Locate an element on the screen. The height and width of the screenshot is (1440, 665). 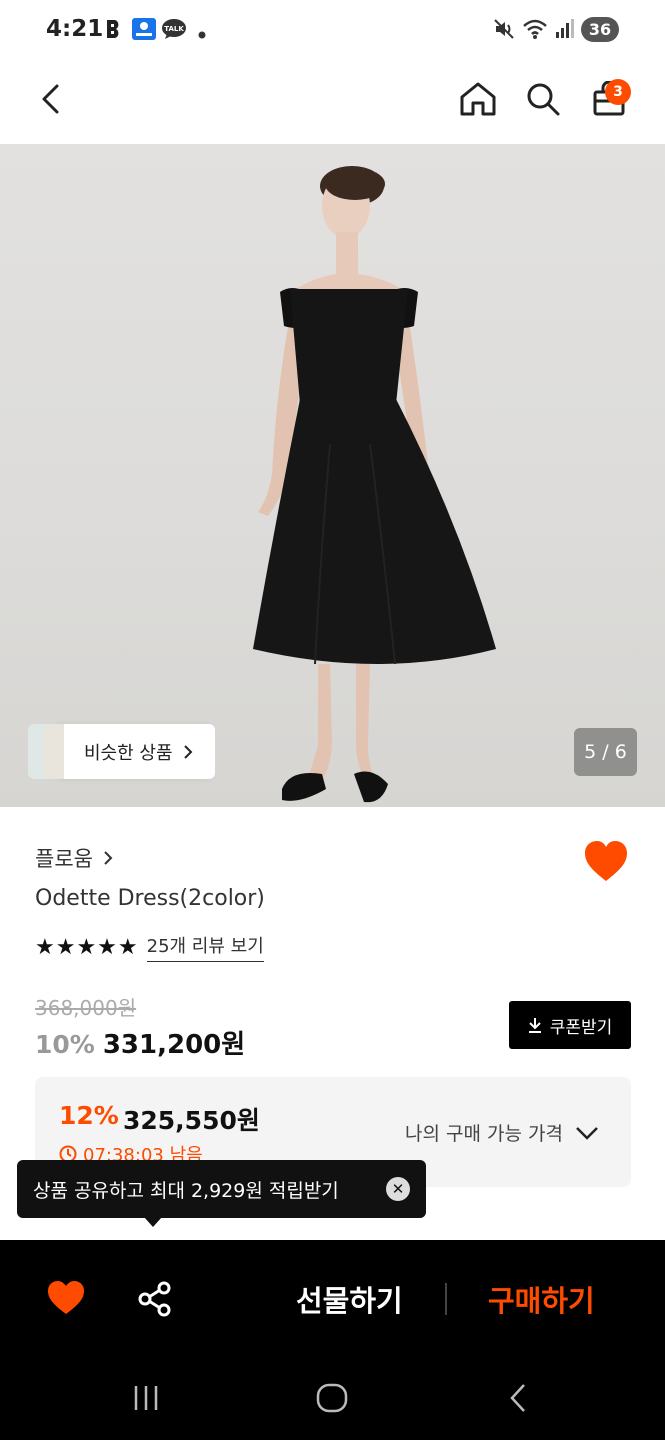
coupon-button: 쿠폰받기 is located at coordinates (570, 1025).